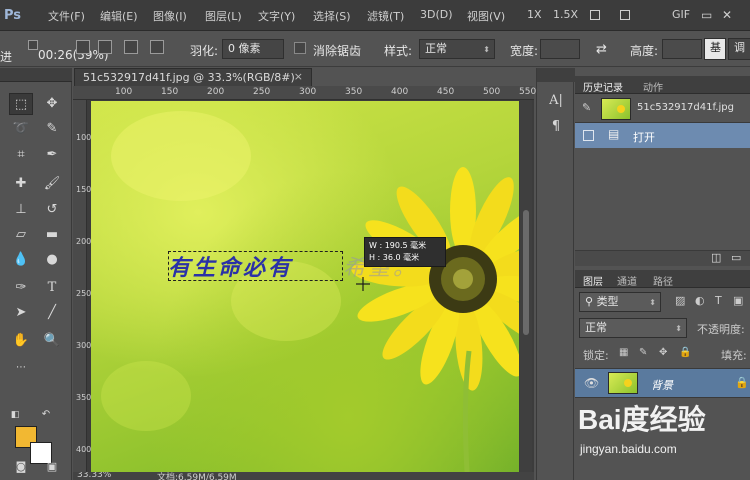 This screenshot has height=480, width=750. What do you see at coordinates (534, 14) in the screenshot?
I see `speed-1x-button: 1X` at bounding box center [534, 14].